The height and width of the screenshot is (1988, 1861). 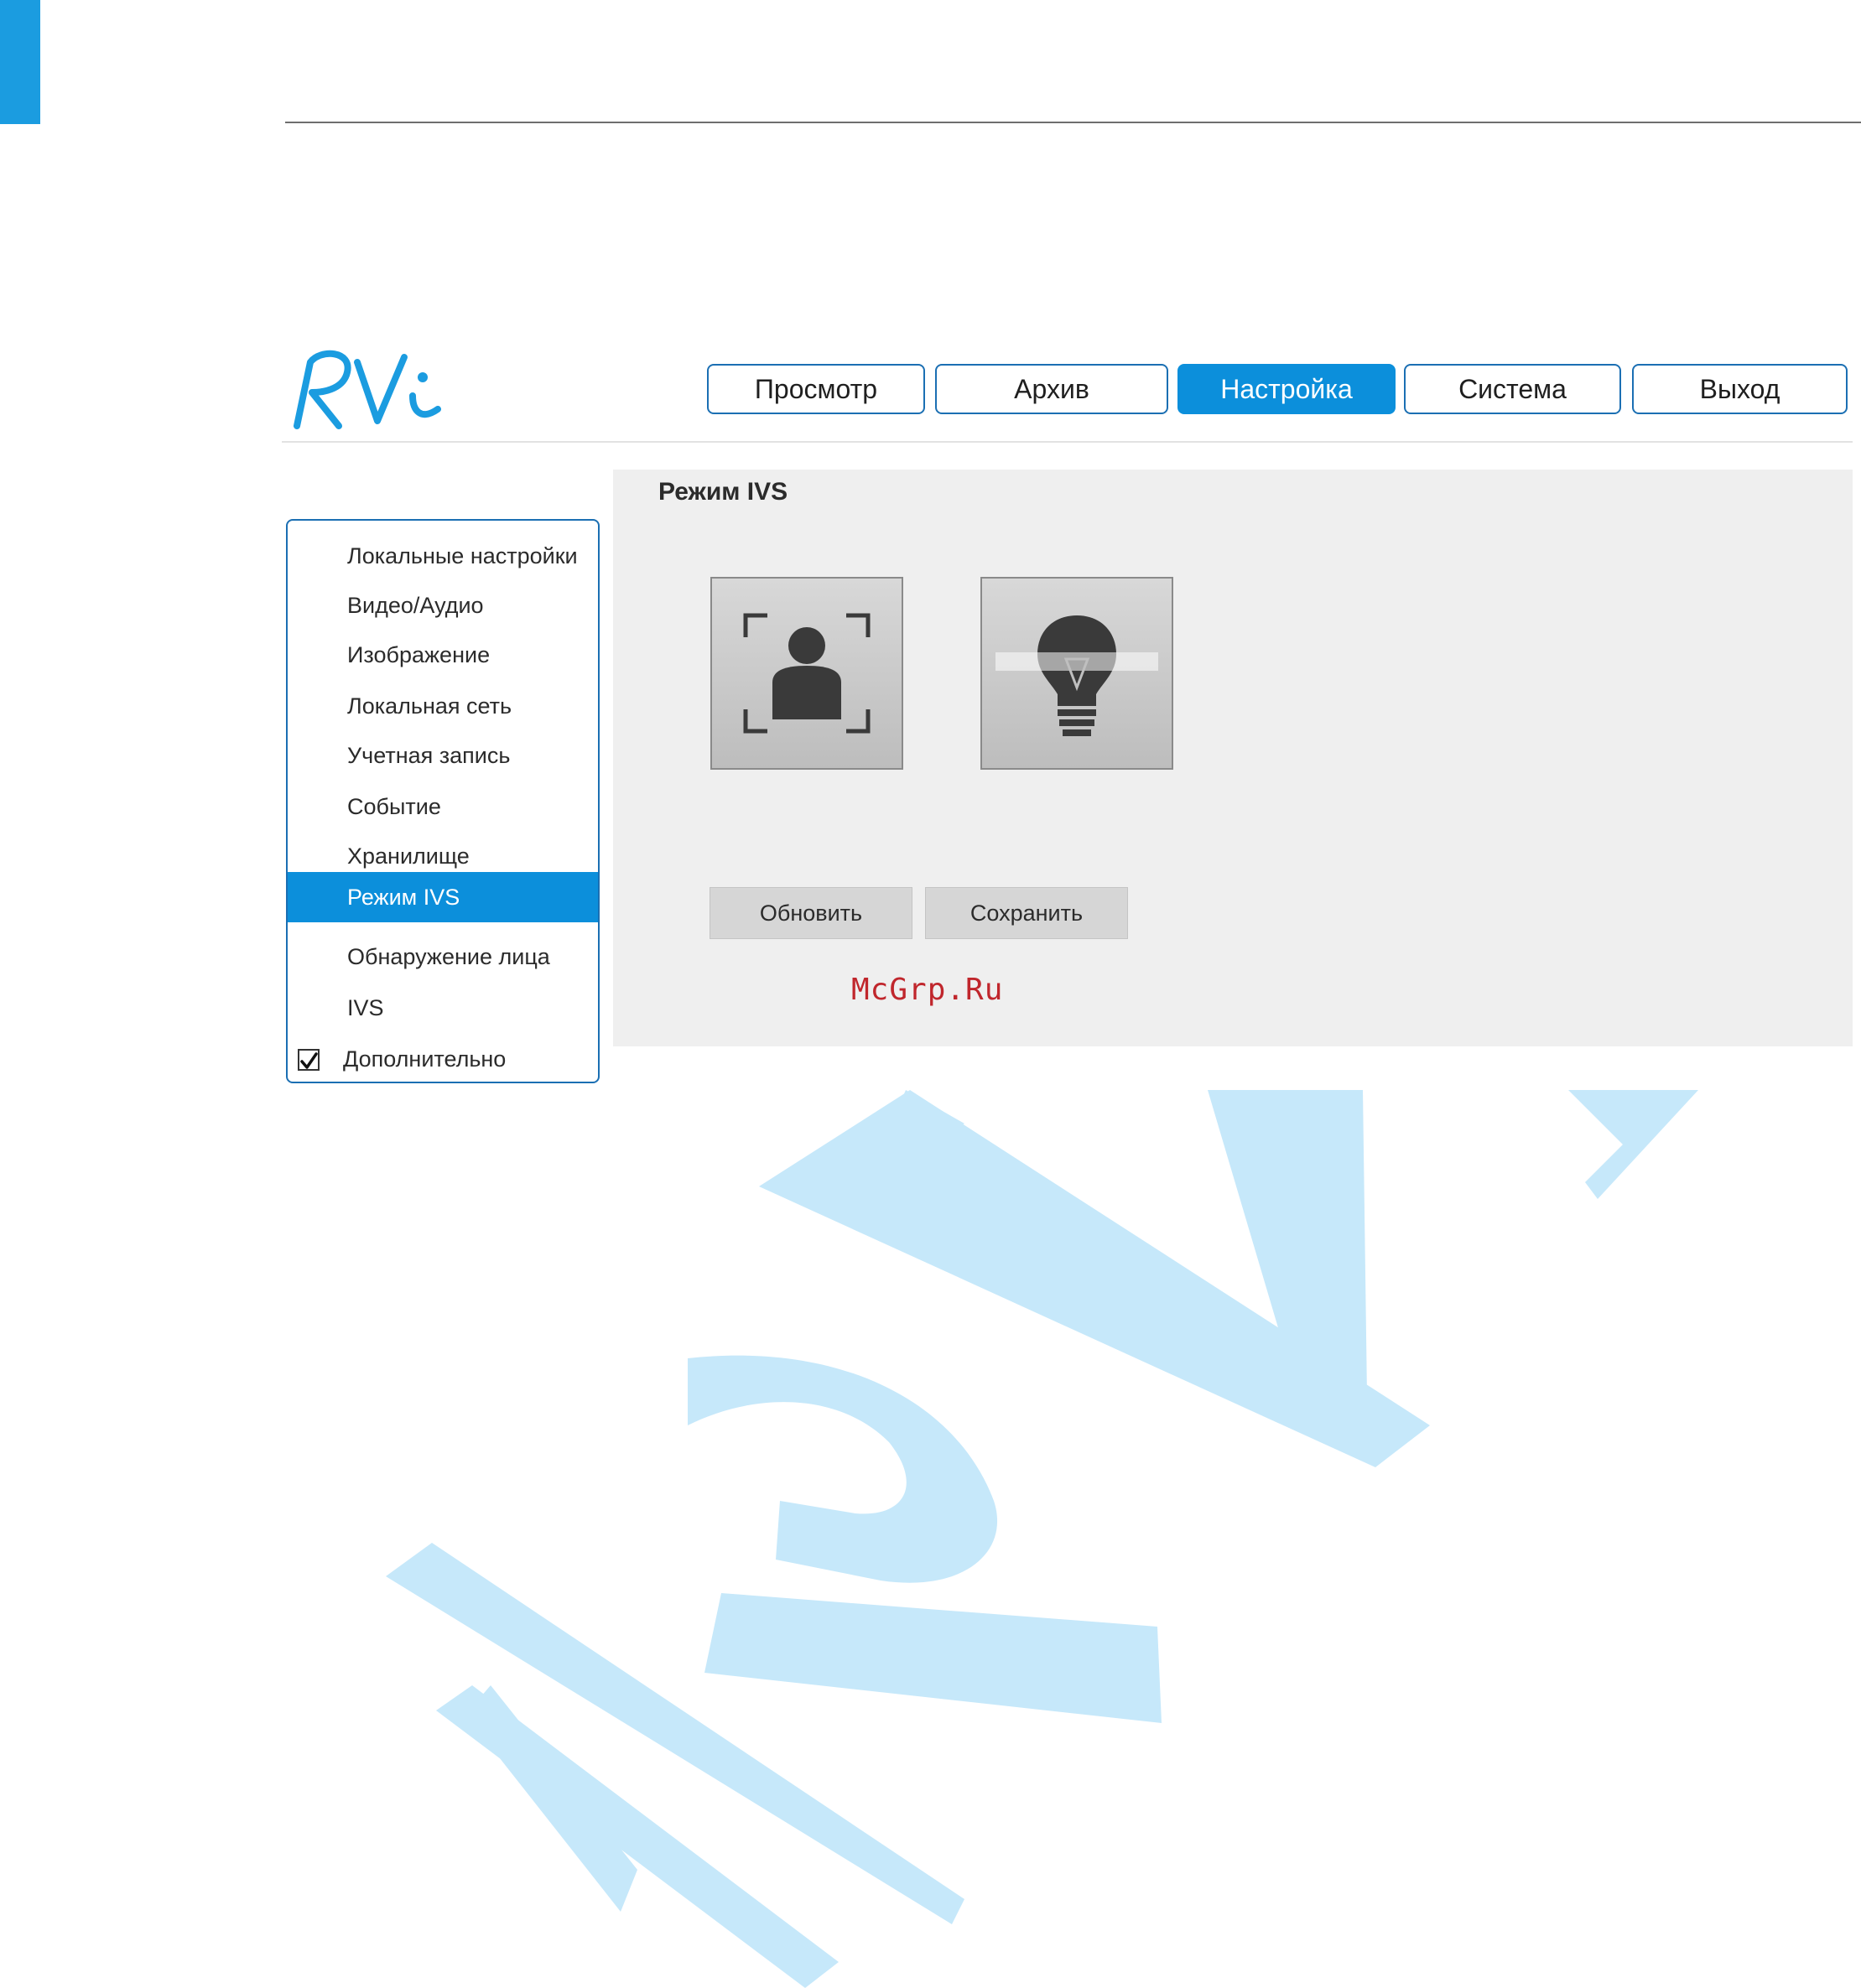 I want to click on sidebar-item-account: Учетная запись, so click(x=443, y=755).